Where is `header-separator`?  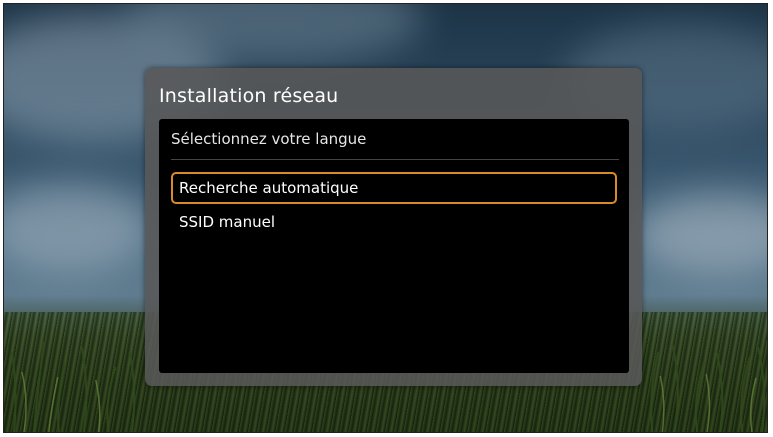
header-separator is located at coordinates (395, 159).